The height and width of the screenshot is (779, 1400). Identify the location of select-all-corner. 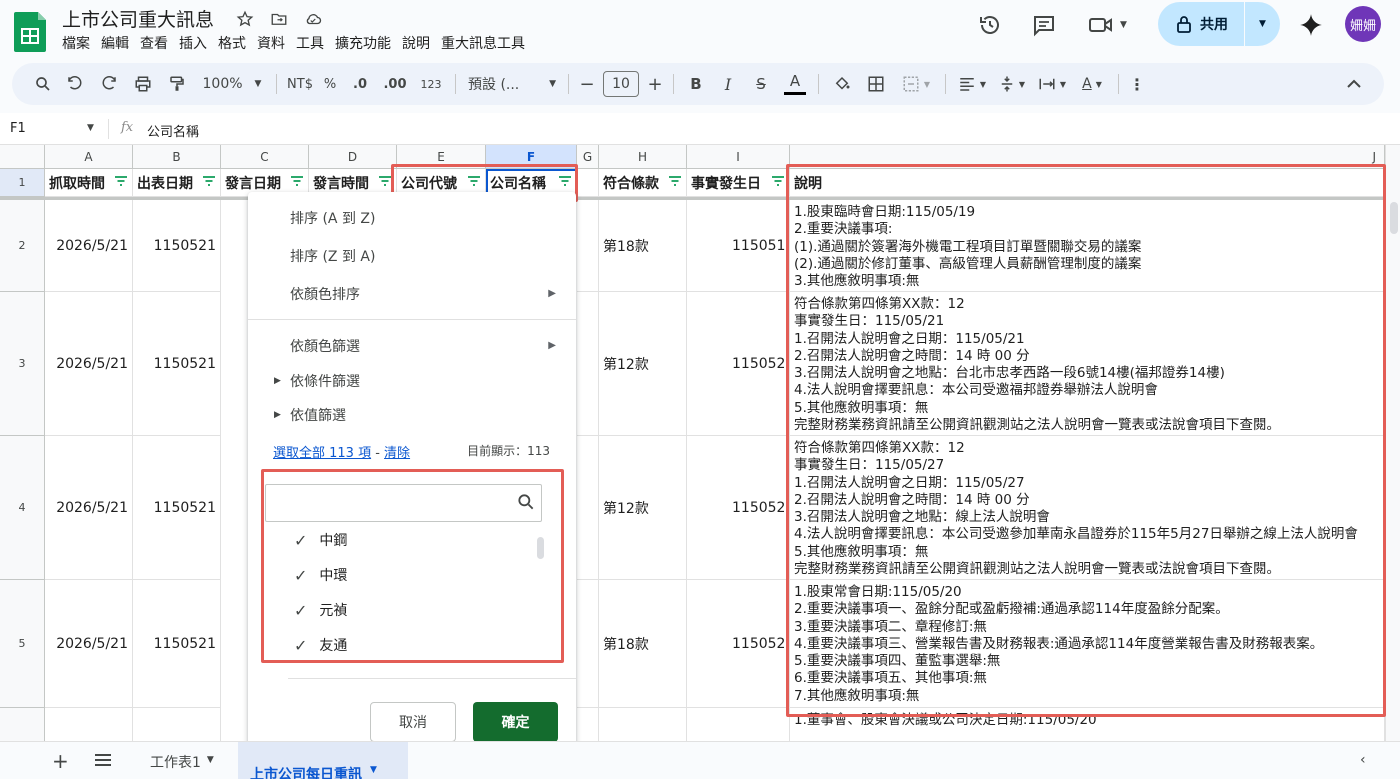
(22, 157).